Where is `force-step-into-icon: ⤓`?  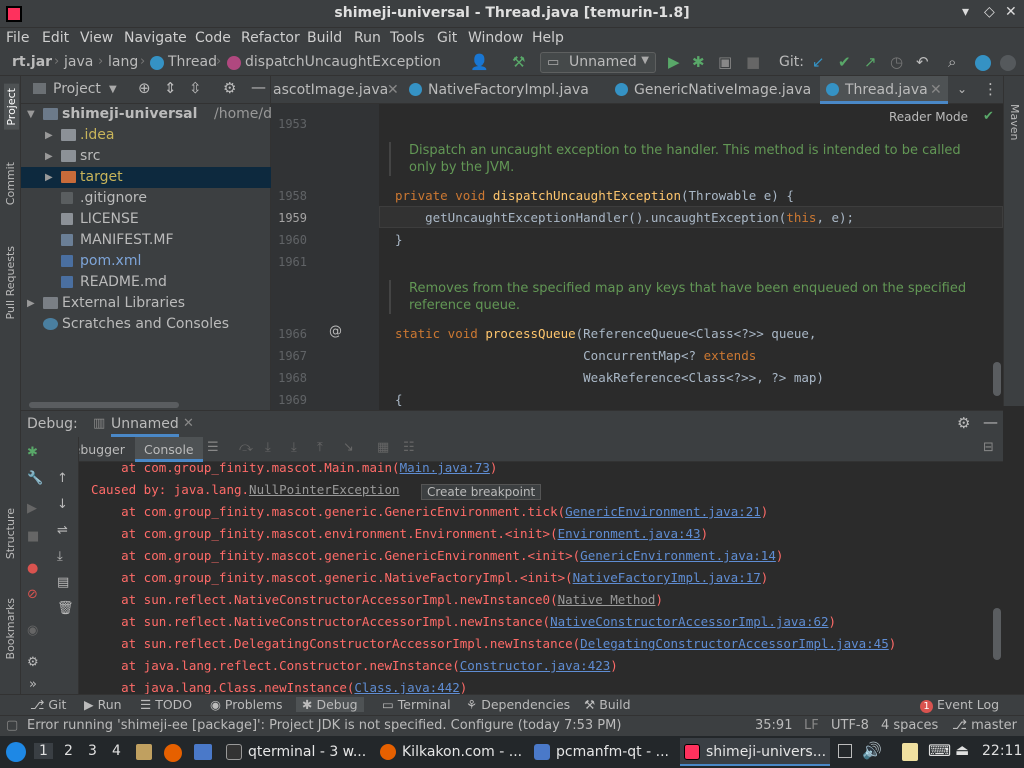
force-step-into-icon: ⤓ is located at coordinates (294, 447).